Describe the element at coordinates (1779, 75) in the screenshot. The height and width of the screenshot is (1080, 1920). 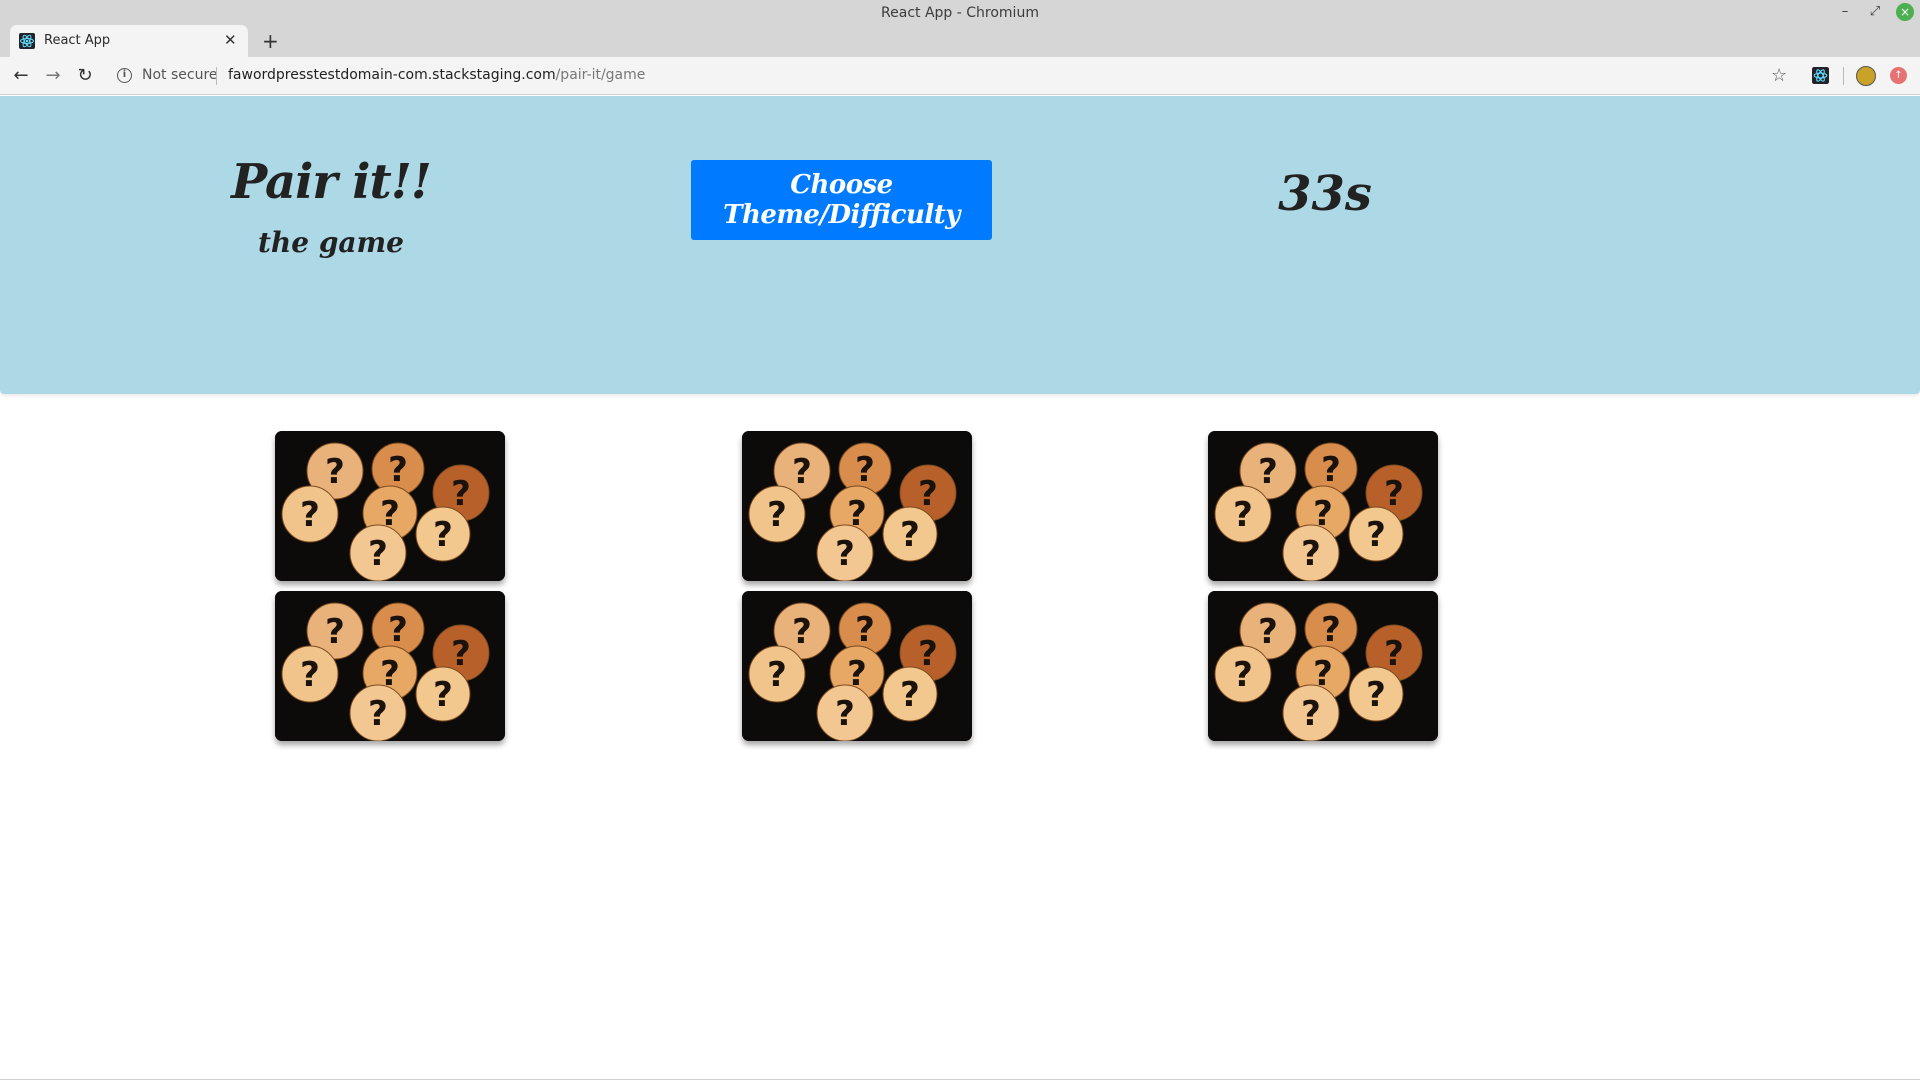
I see `bookmark-star-icon: ☆` at that location.